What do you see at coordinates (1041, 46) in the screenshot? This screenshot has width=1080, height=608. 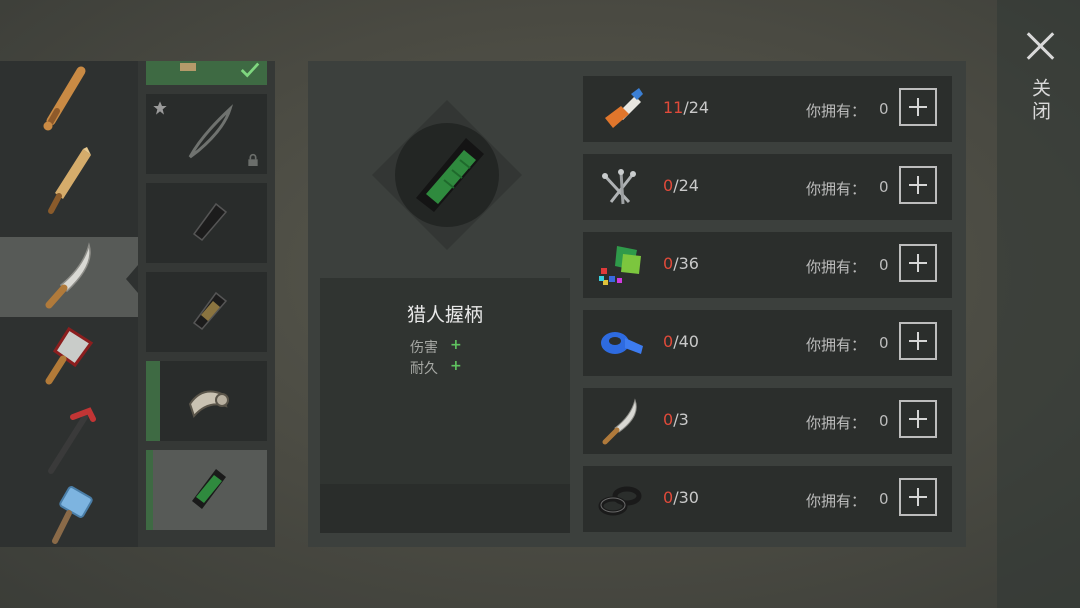 I see `close-icon` at bounding box center [1041, 46].